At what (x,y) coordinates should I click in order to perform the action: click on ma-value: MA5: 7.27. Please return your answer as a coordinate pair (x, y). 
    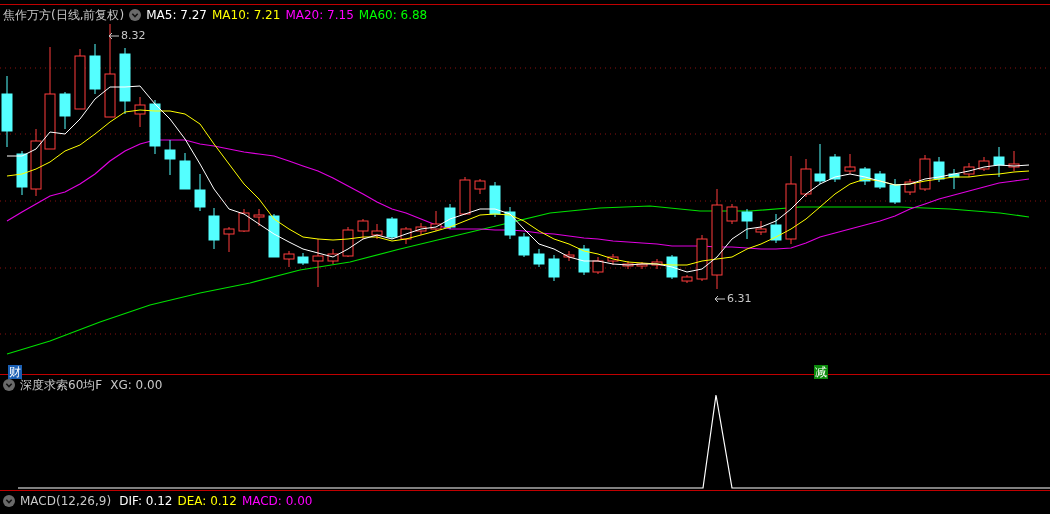
    Looking at the image, I should click on (176, 15).